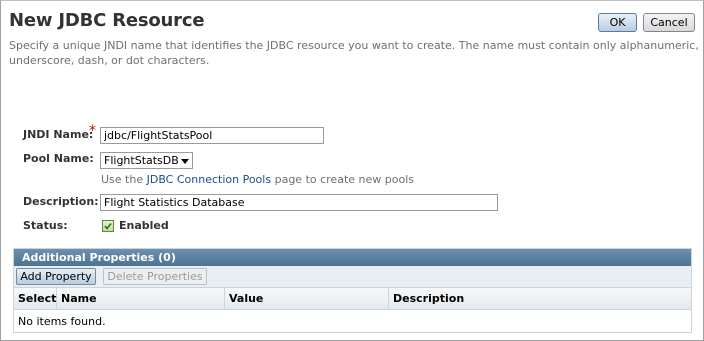  I want to click on chevron-down-icon, so click(185, 161).